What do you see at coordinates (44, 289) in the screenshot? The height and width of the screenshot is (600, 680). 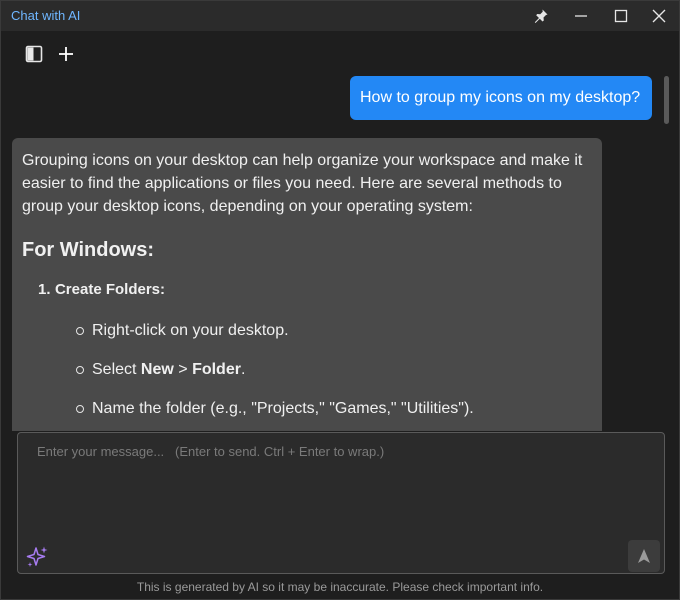 I see `step-number: 1.` at bounding box center [44, 289].